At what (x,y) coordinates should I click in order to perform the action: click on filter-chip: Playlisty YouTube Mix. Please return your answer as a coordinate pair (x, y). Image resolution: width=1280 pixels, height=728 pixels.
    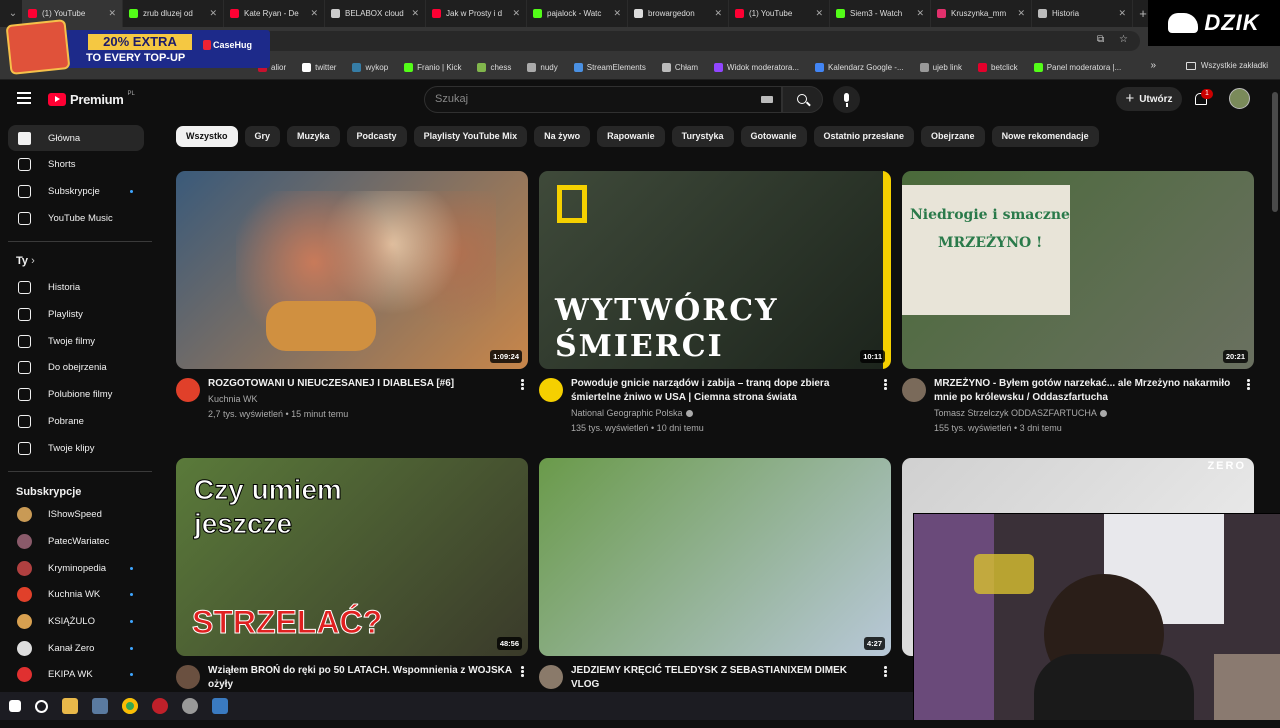
    Looking at the image, I should click on (470, 136).